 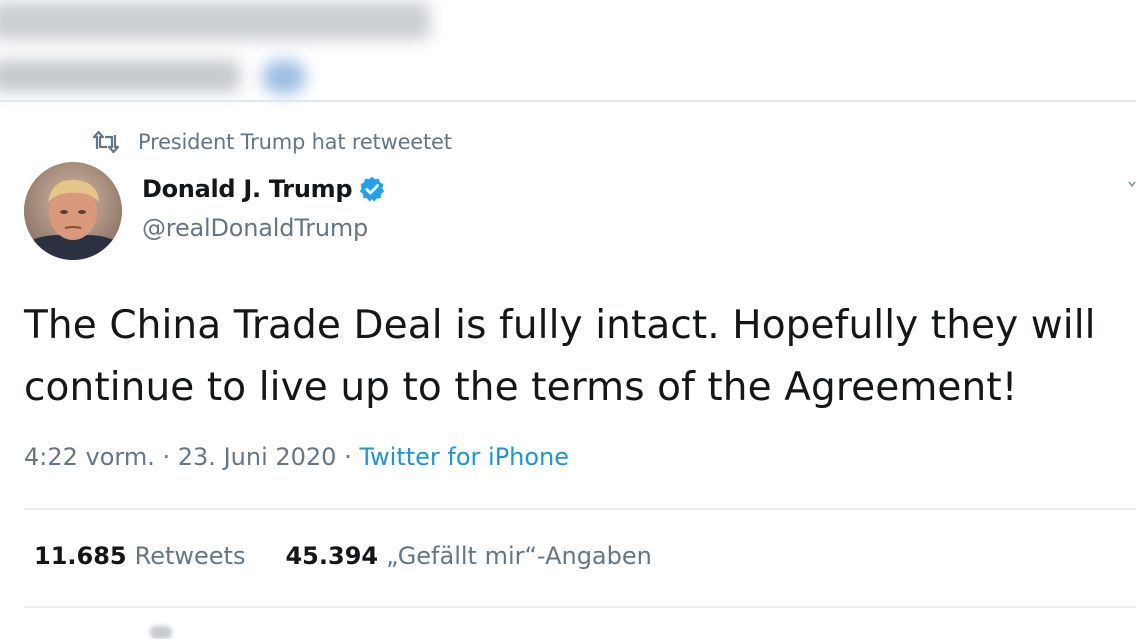 I want to click on author-name-row: Donald J. Trump, so click(x=264, y=189).